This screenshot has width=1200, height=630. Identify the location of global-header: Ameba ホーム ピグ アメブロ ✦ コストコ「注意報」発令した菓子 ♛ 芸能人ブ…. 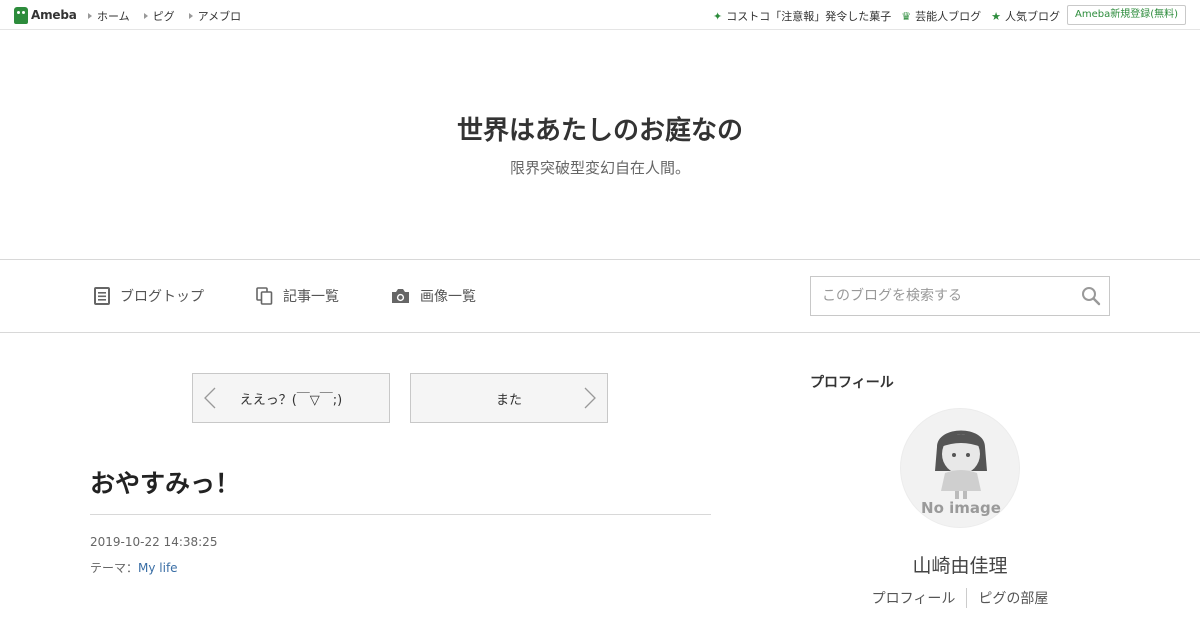
(600, 15).